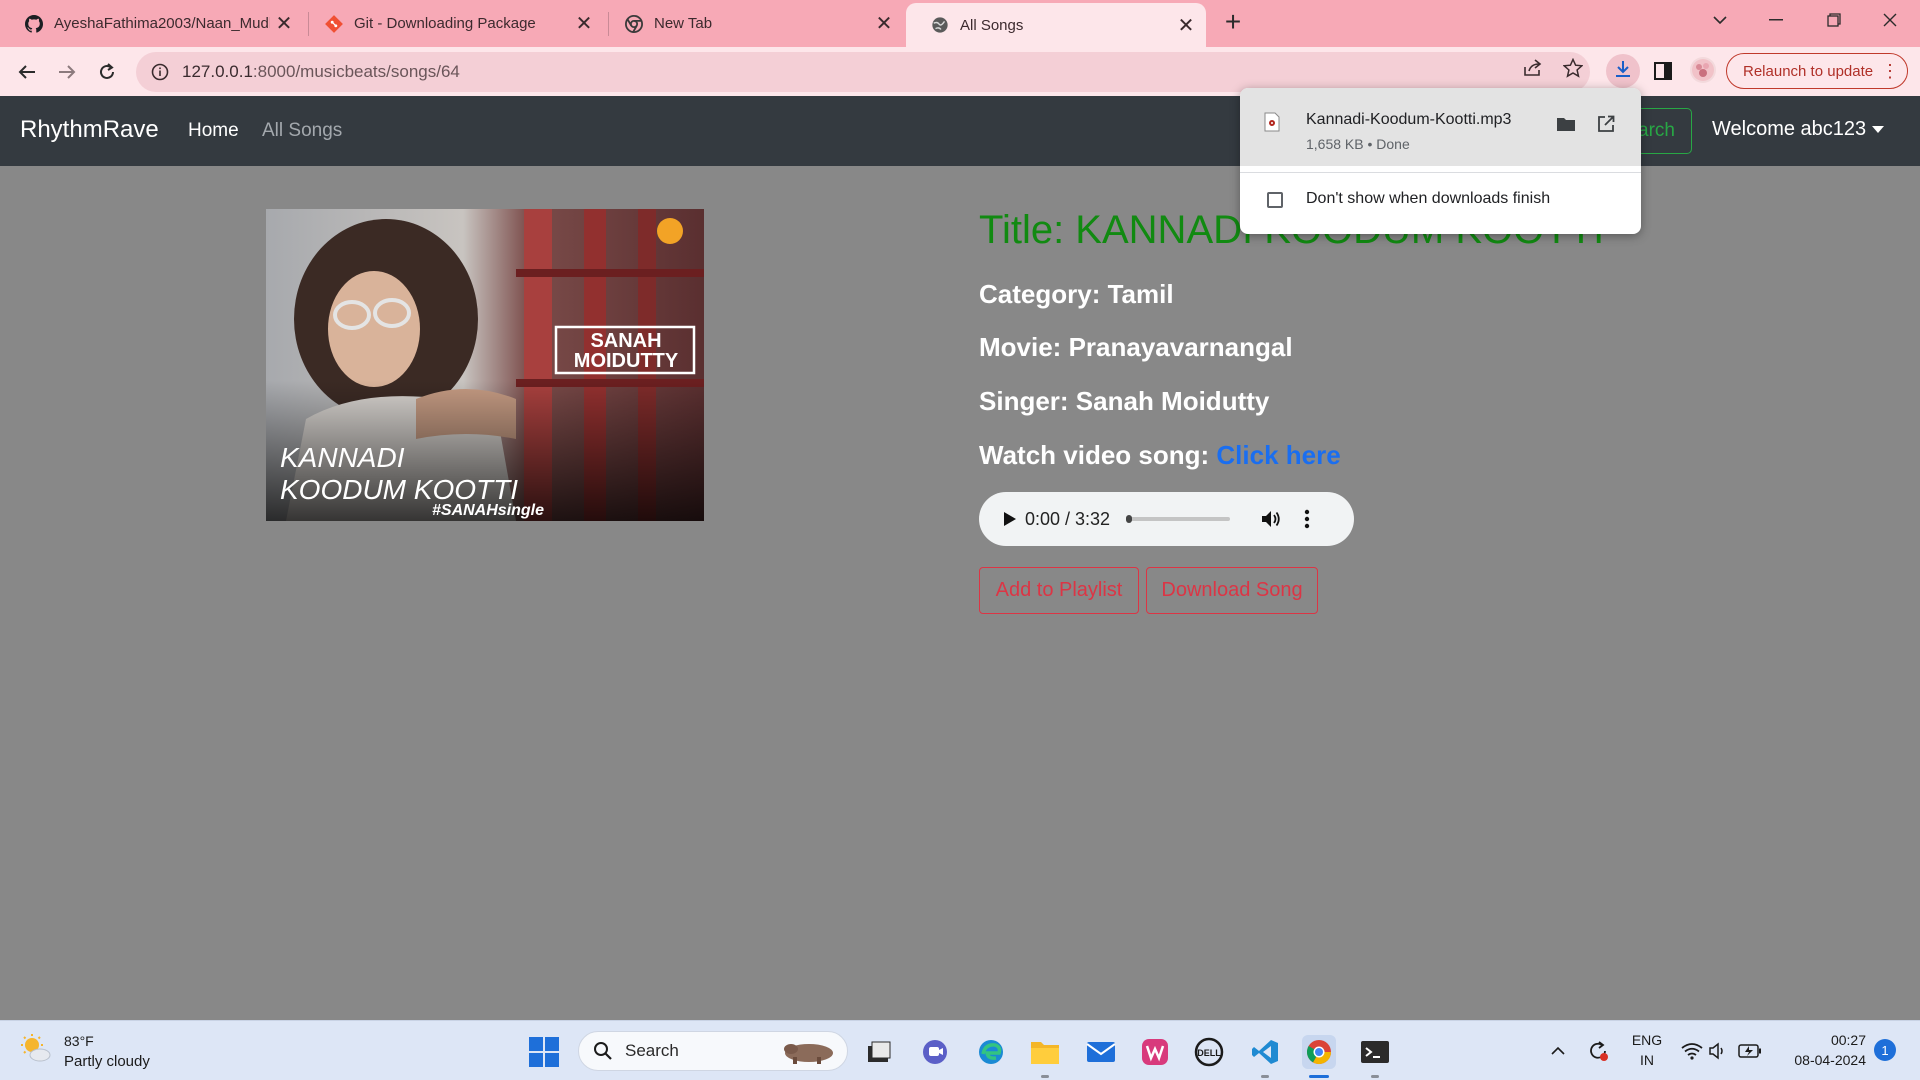 This screenshot has height=1080, width=1920. I want to click on relaunch-label: Relaunch to update, so click(1808, 71).